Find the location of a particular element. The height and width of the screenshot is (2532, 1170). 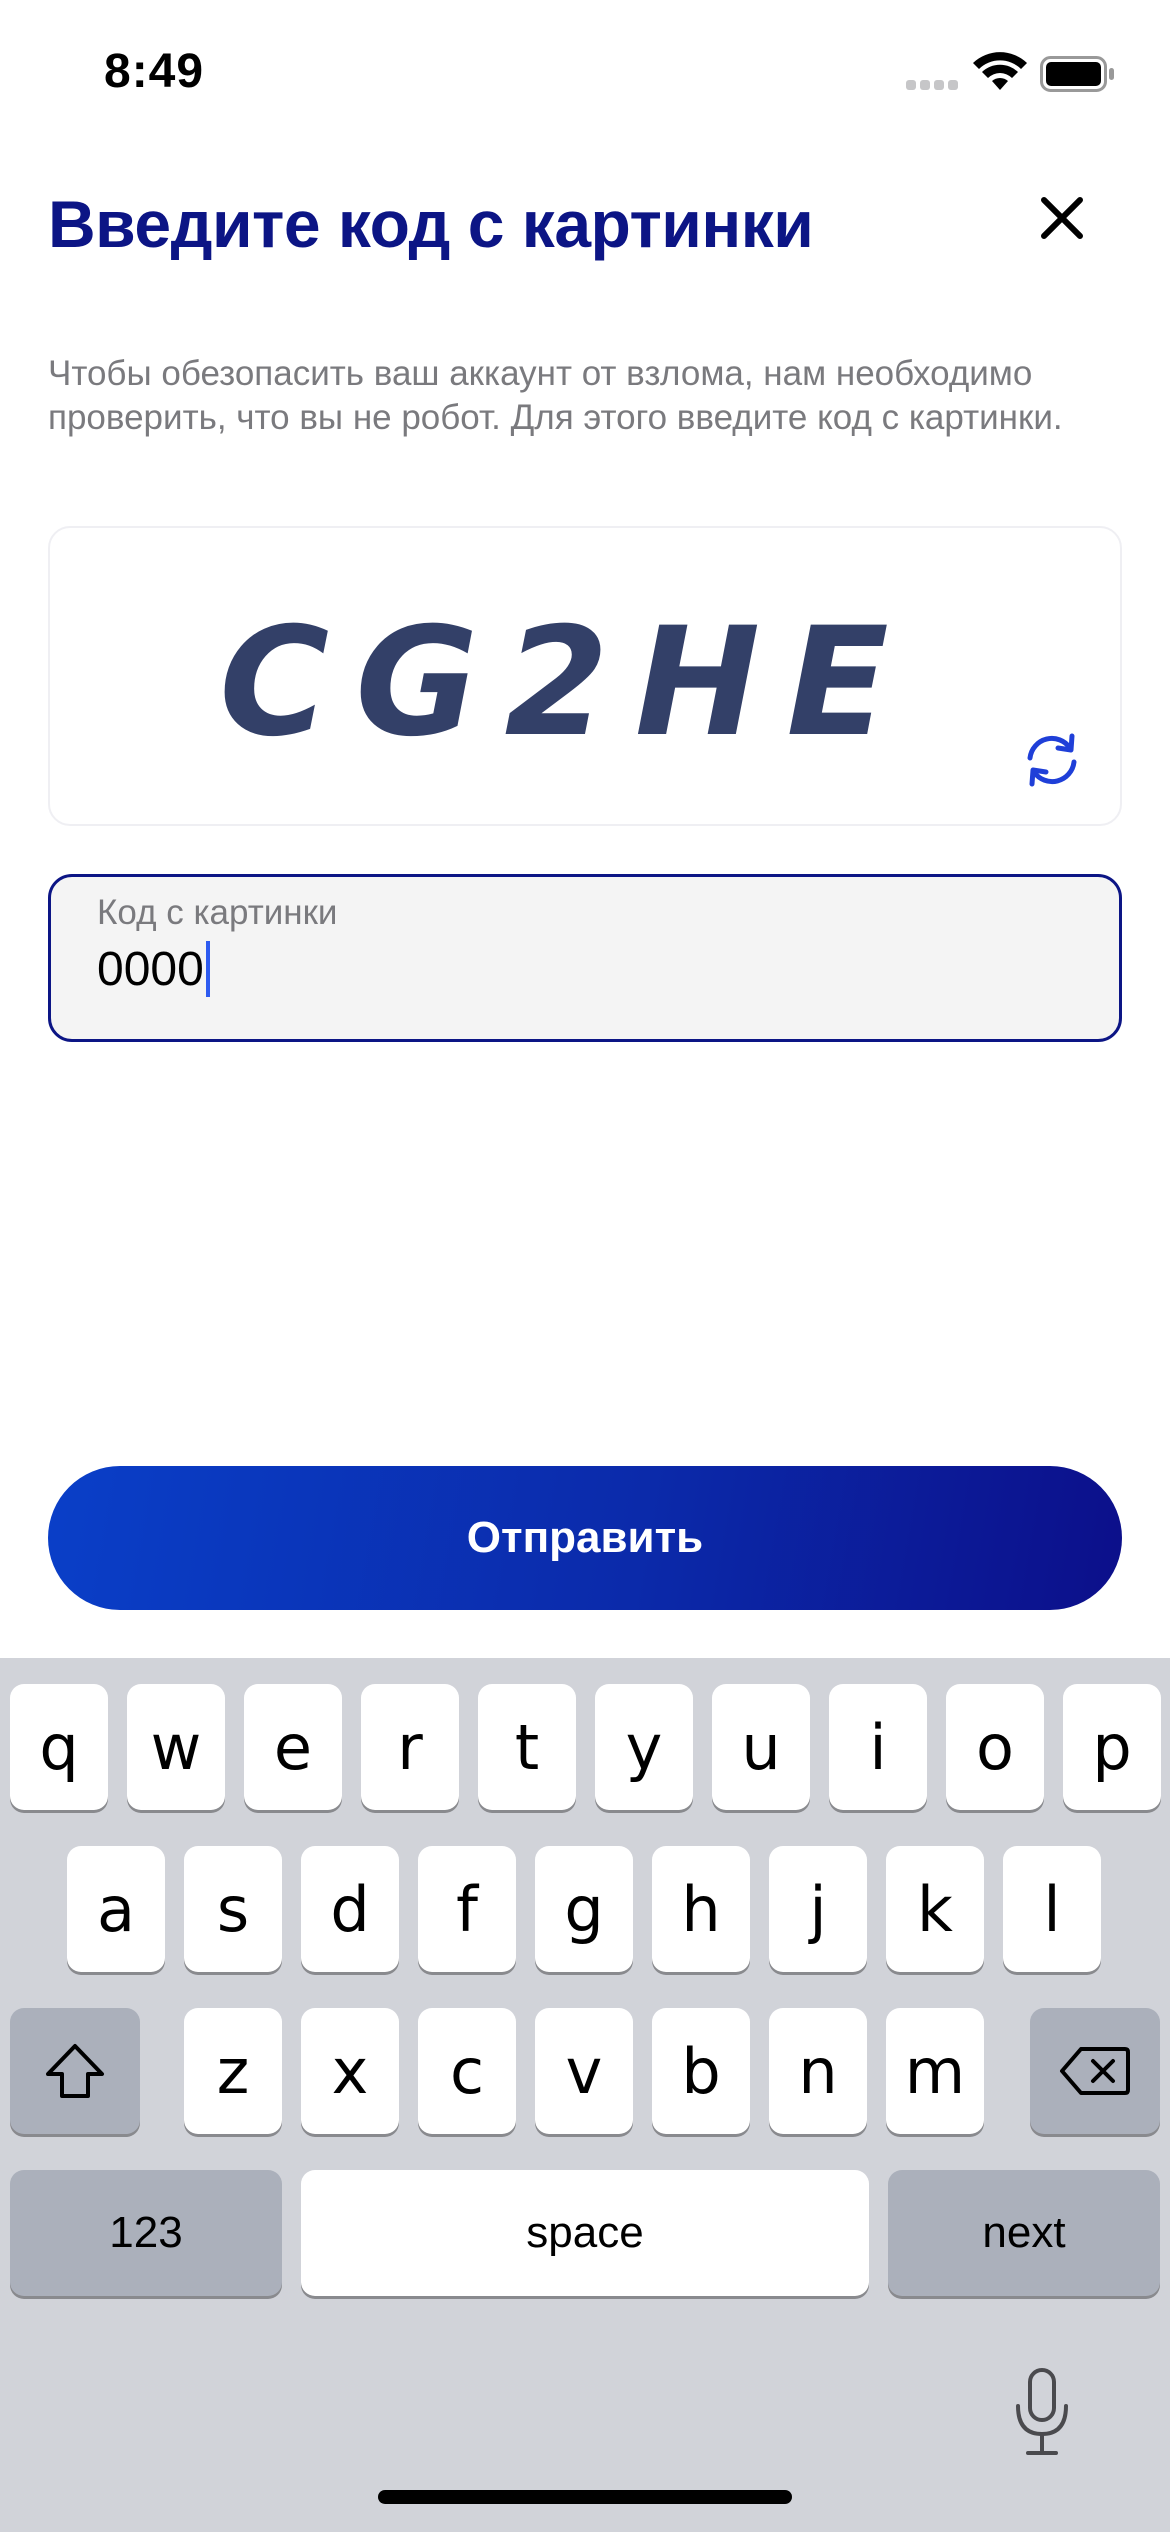

key-a: a is located at coordinates (116, 1909).